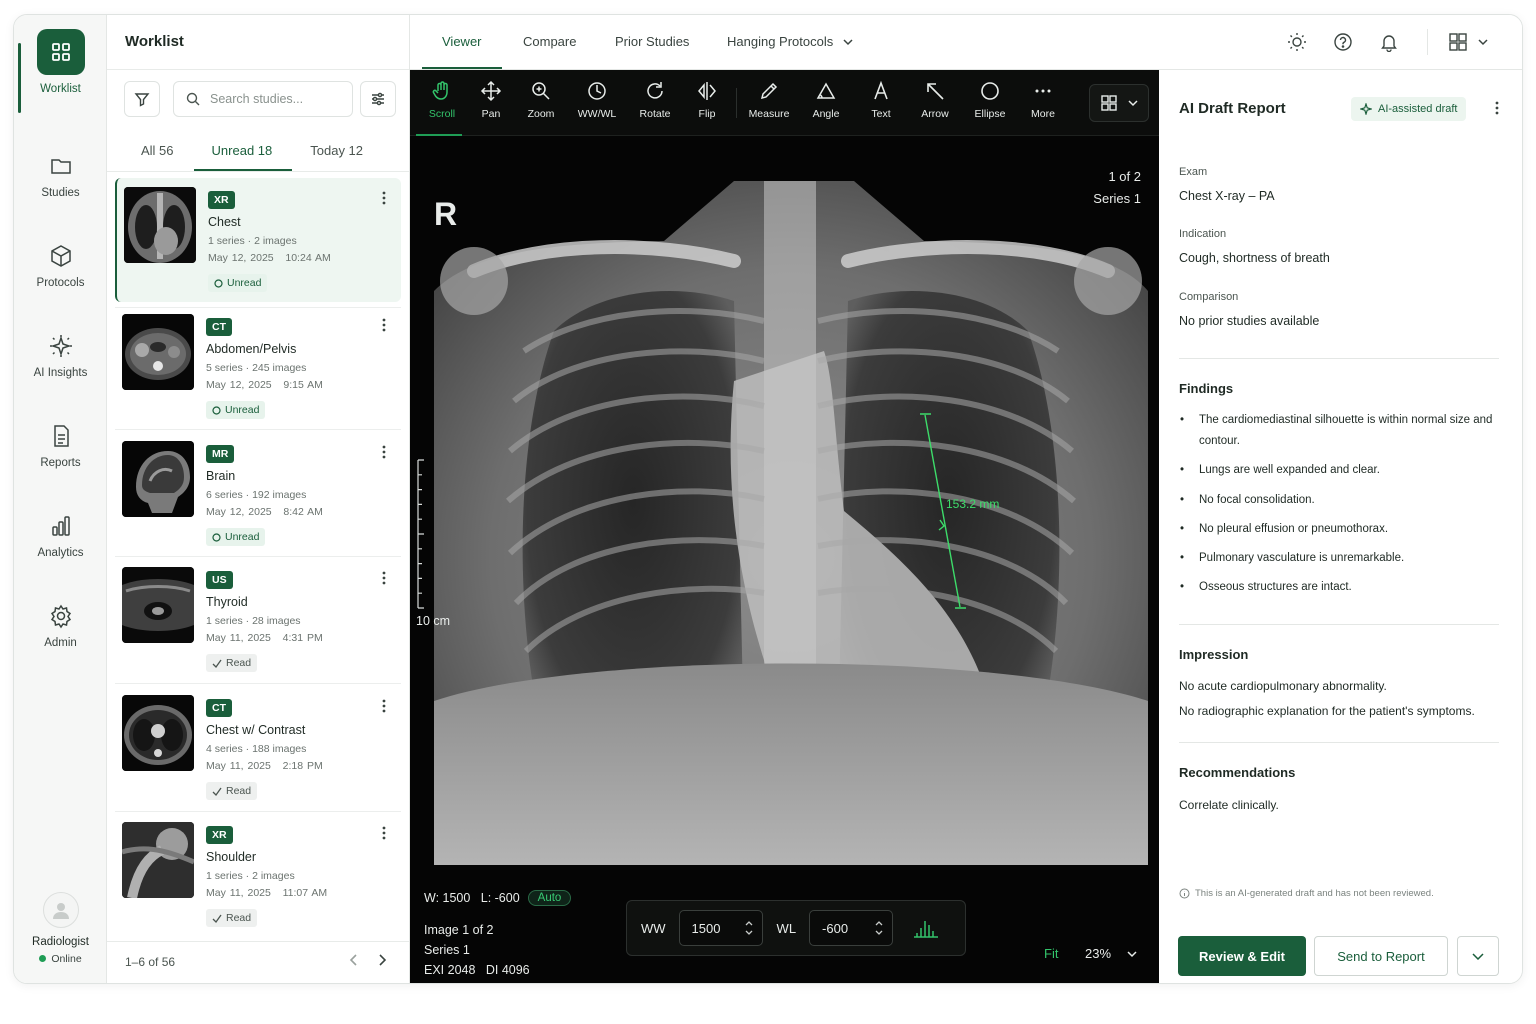  What do you see at coordinates (826, 114) in the screenshot?
I see `tool-label: Angle` at bounding box center [826, 114].